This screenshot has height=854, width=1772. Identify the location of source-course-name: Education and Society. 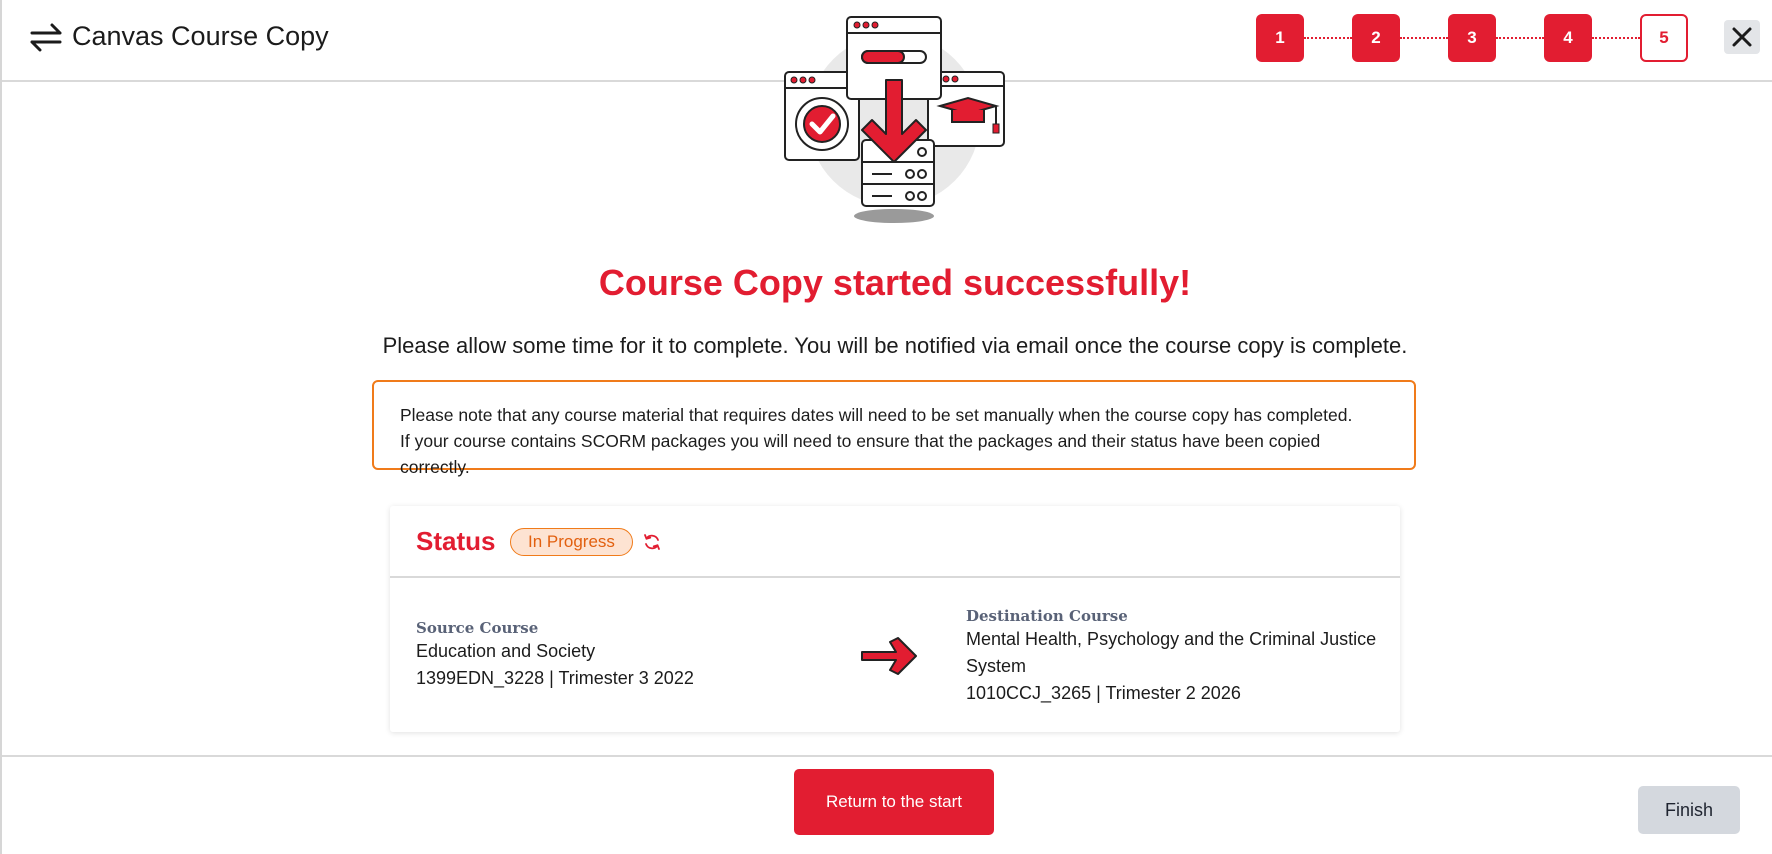
(506, 651).